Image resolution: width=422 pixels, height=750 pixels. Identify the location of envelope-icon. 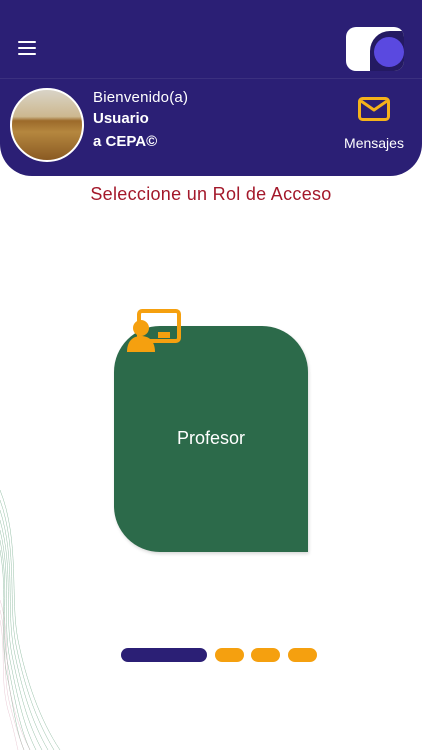
(374, 109).